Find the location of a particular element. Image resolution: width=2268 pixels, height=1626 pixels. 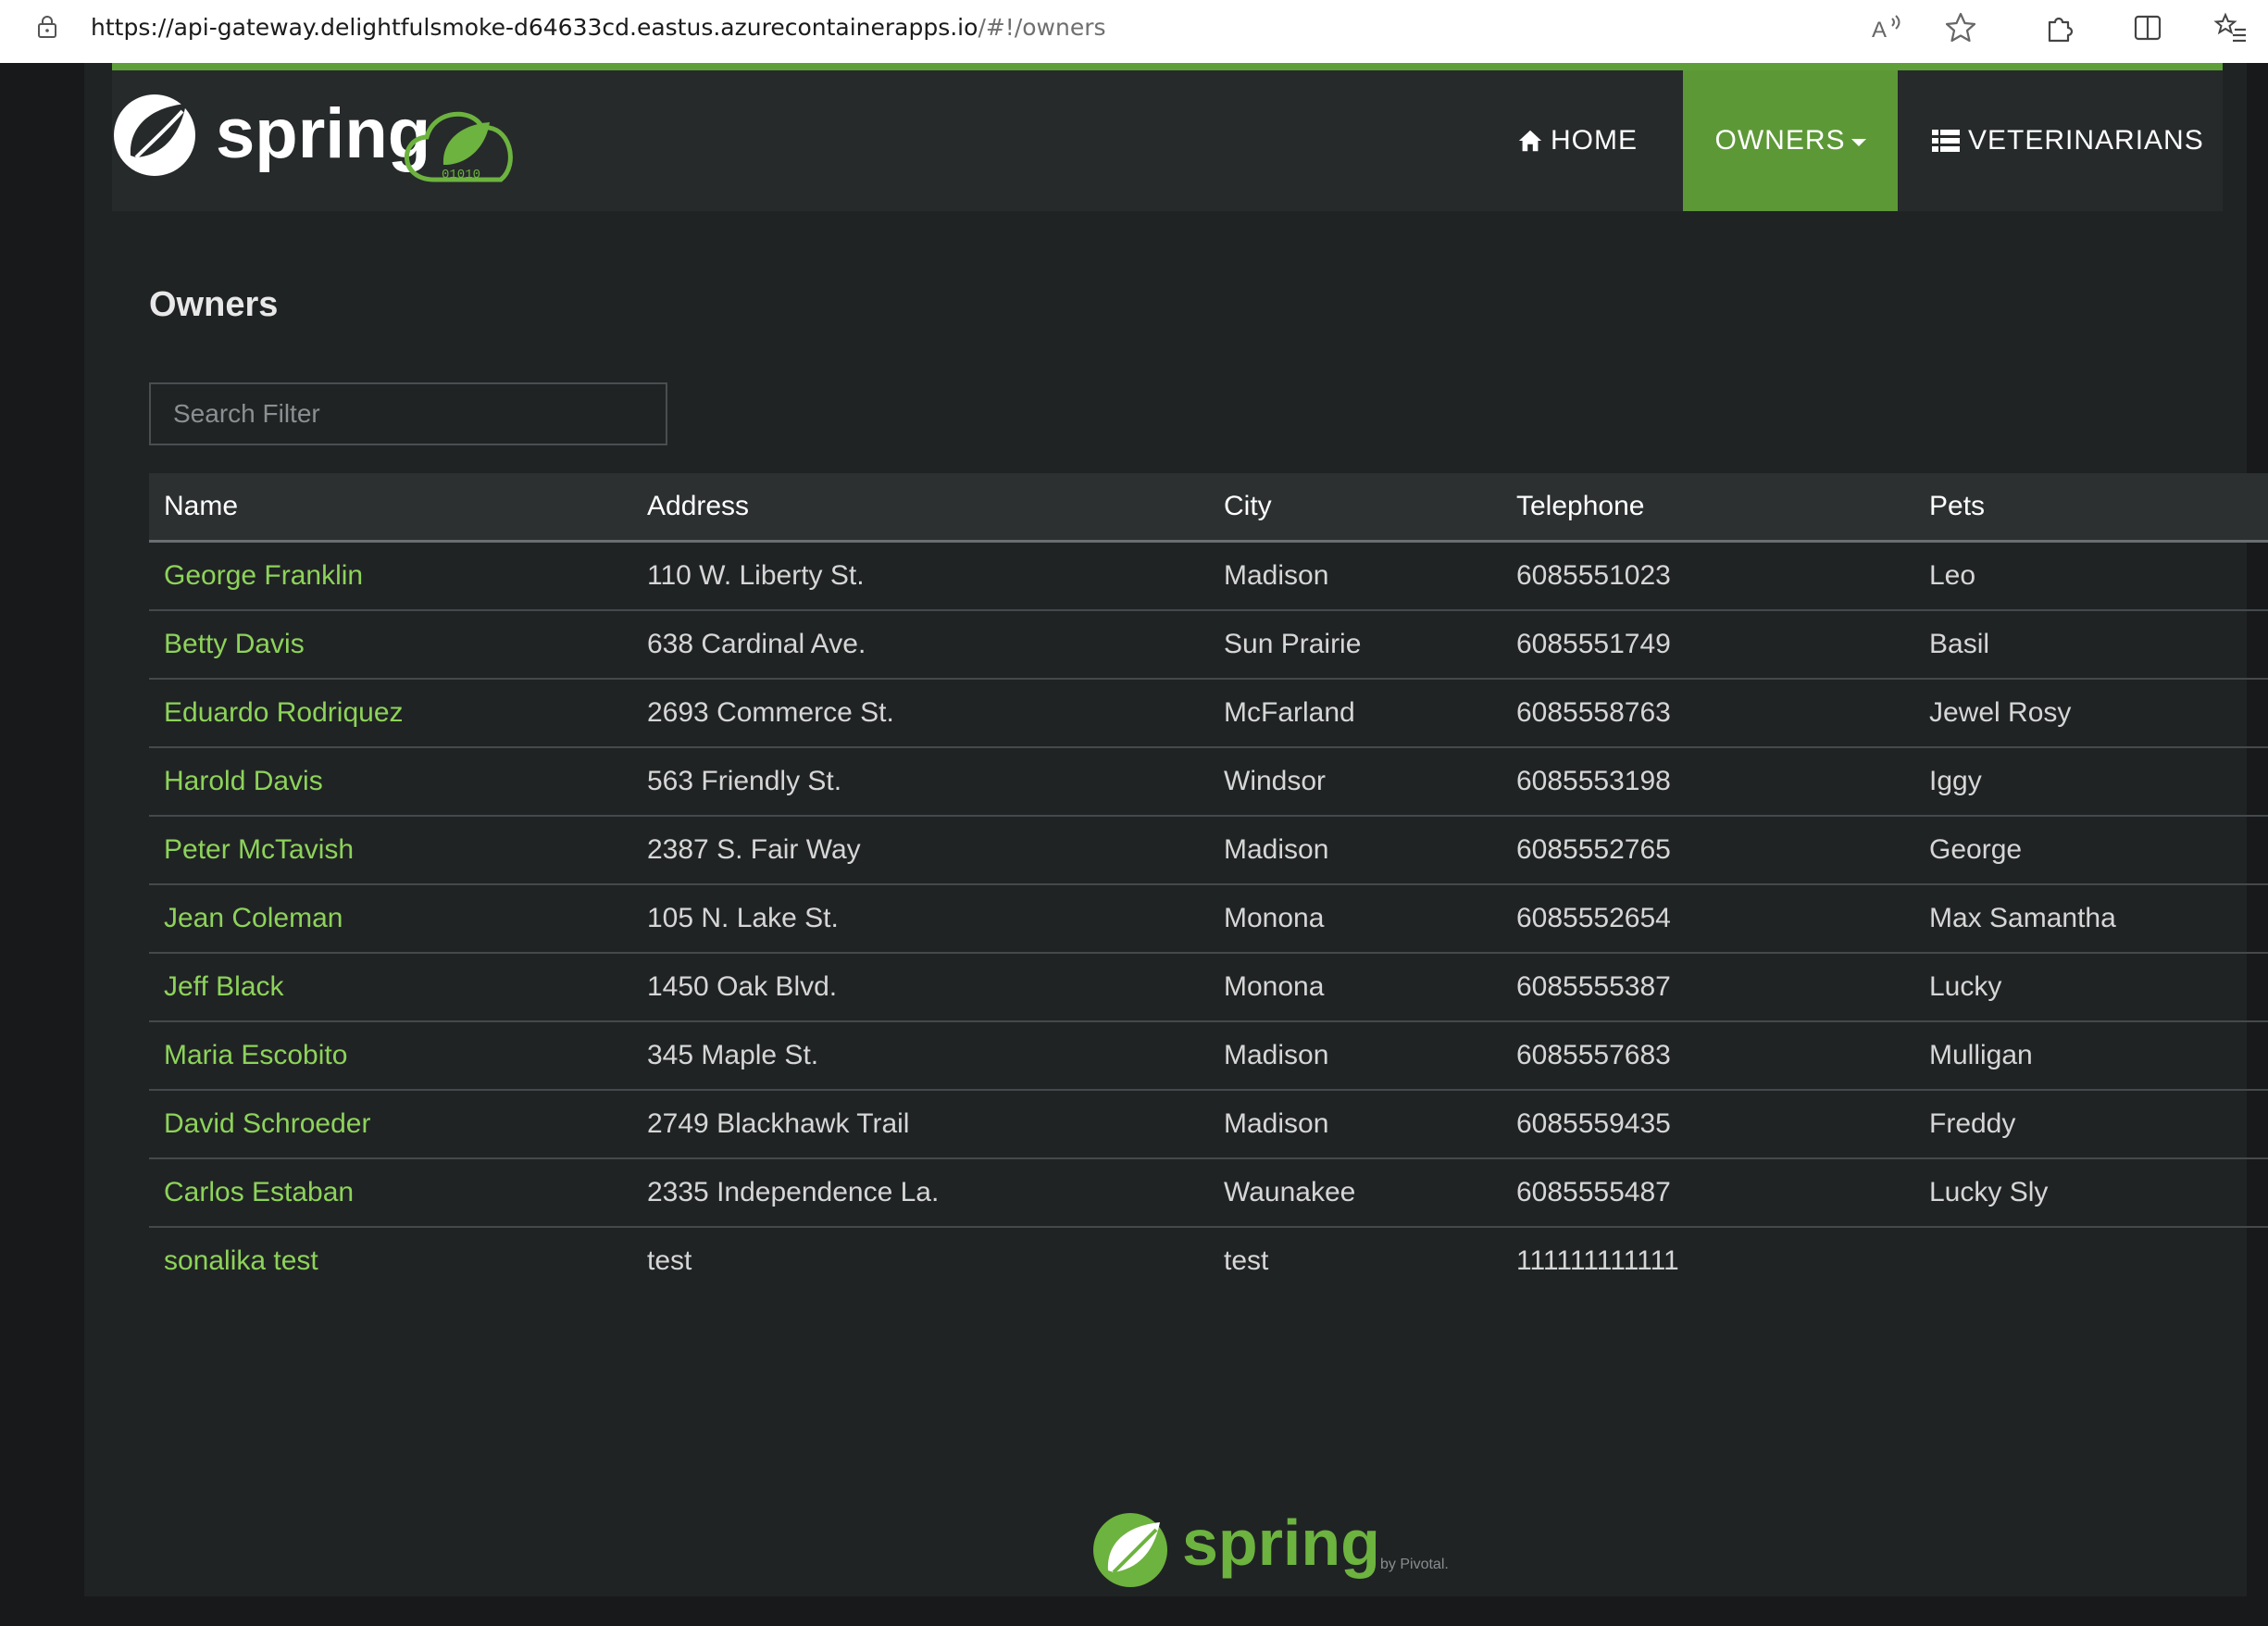

owner-link: Harold Davis is located at coordinates (243, 781).